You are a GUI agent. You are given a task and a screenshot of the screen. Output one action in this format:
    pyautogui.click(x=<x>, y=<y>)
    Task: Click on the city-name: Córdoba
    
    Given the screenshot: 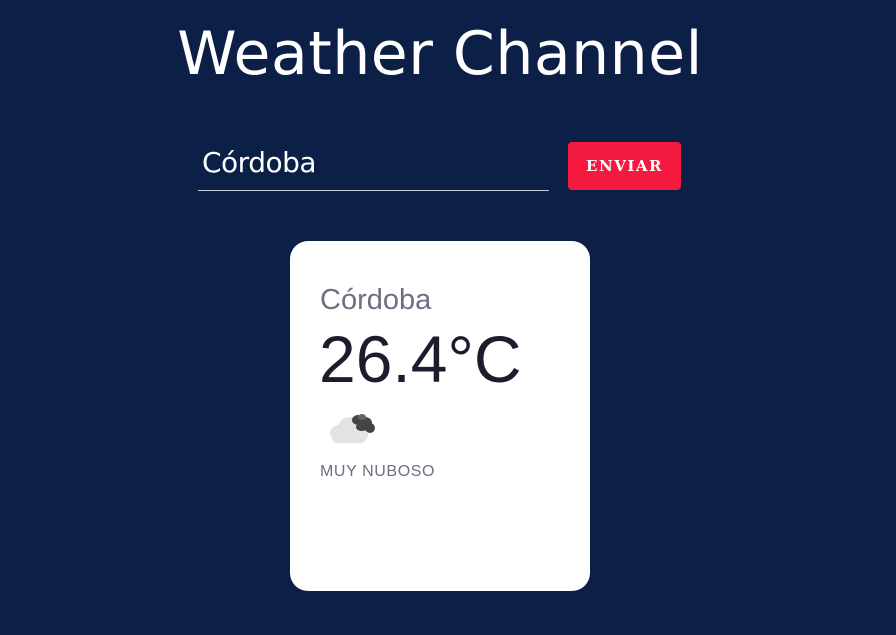 What is the action you would take?
    pyautogui.click(x=376, y=300)
    